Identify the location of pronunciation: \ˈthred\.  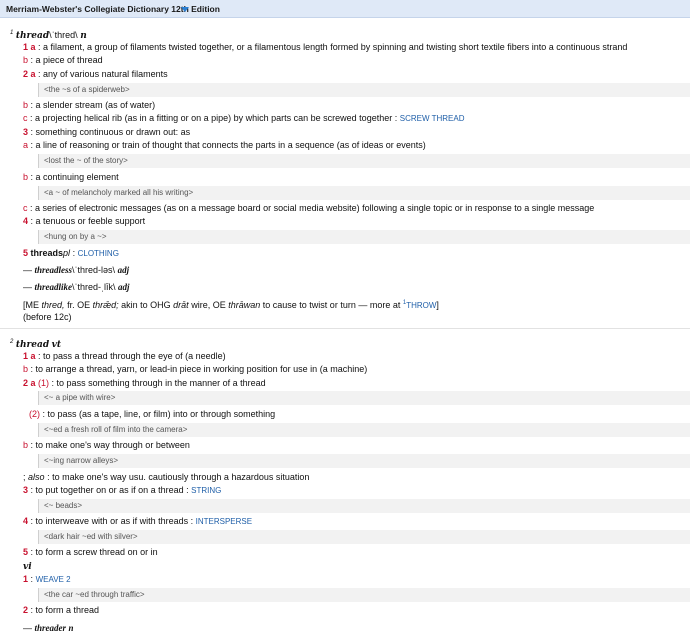
(63, 35).